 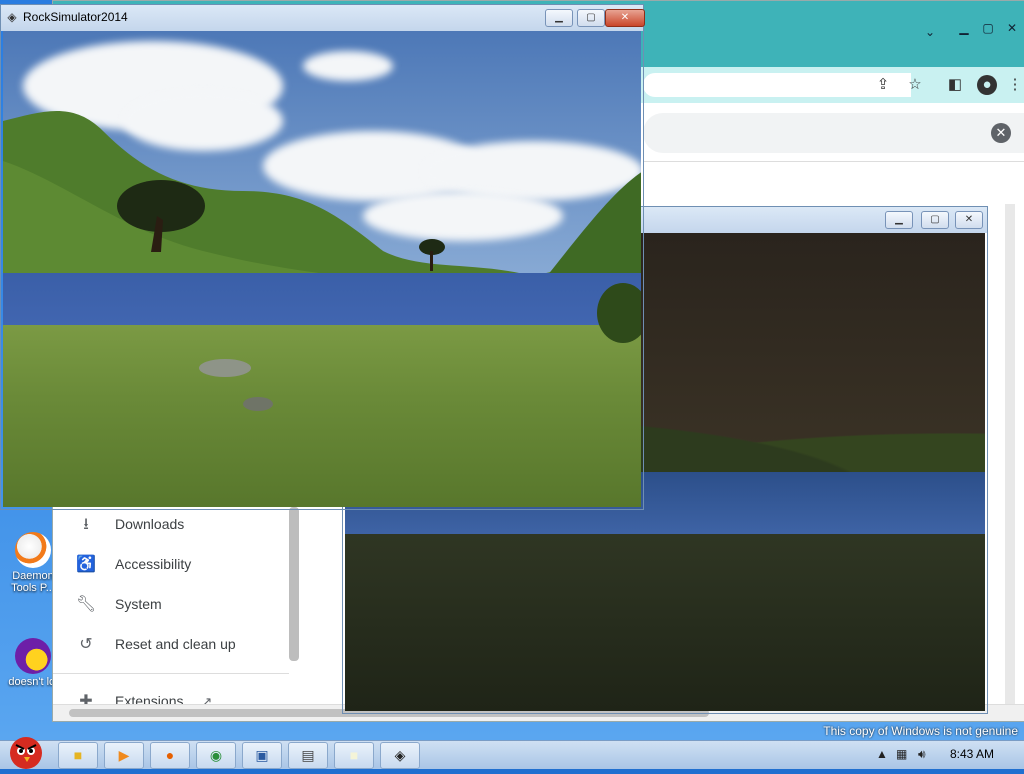 I want to click on taskbar-chrome: ◉, so click(x=216, y=755).